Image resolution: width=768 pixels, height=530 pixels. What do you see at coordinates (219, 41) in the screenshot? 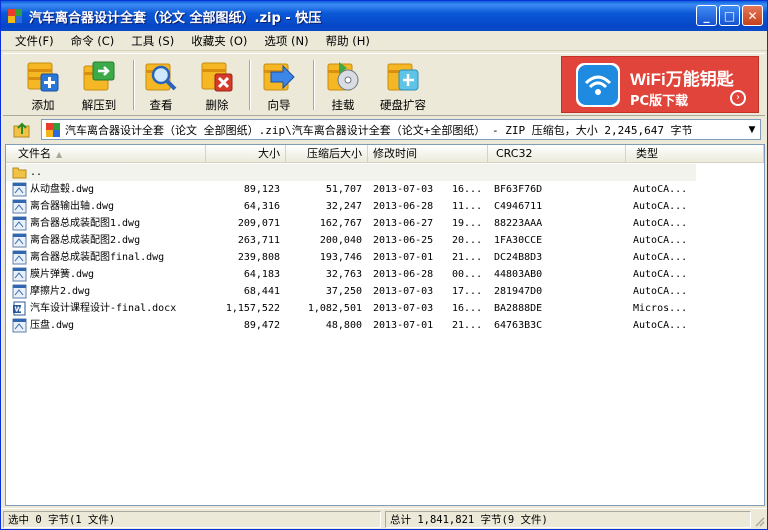
I see `menu-favorites: 收藏夹 (O)` at bounding box center [219, 41].